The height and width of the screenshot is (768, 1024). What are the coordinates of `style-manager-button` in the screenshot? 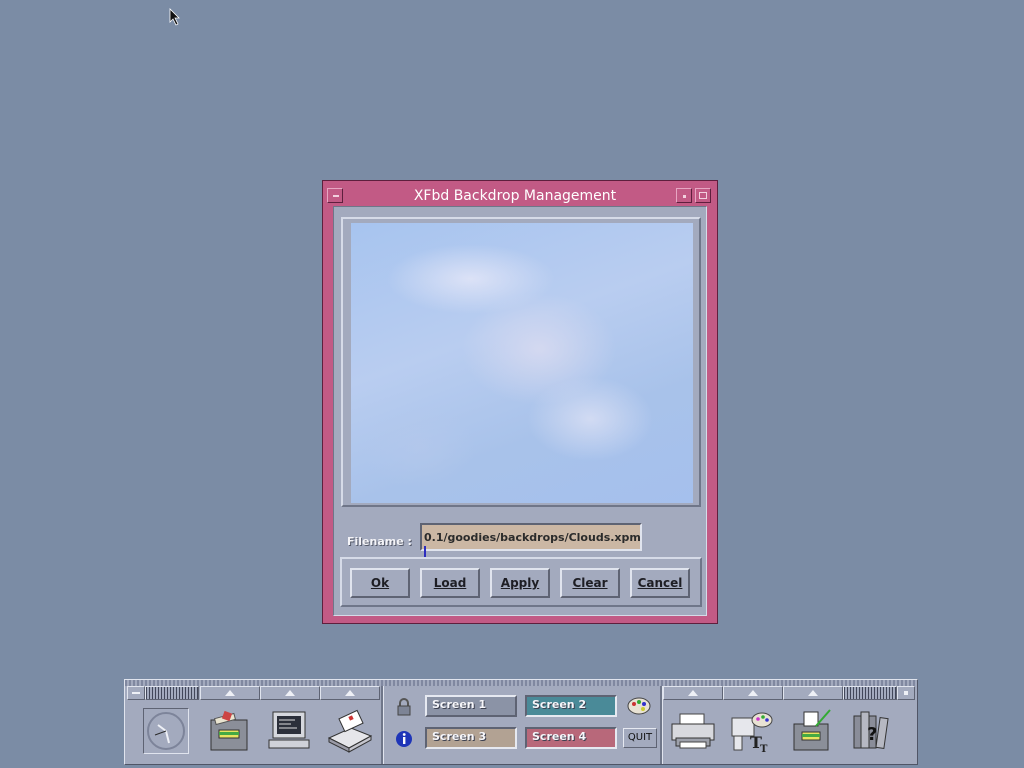 It's located at (639, 706).